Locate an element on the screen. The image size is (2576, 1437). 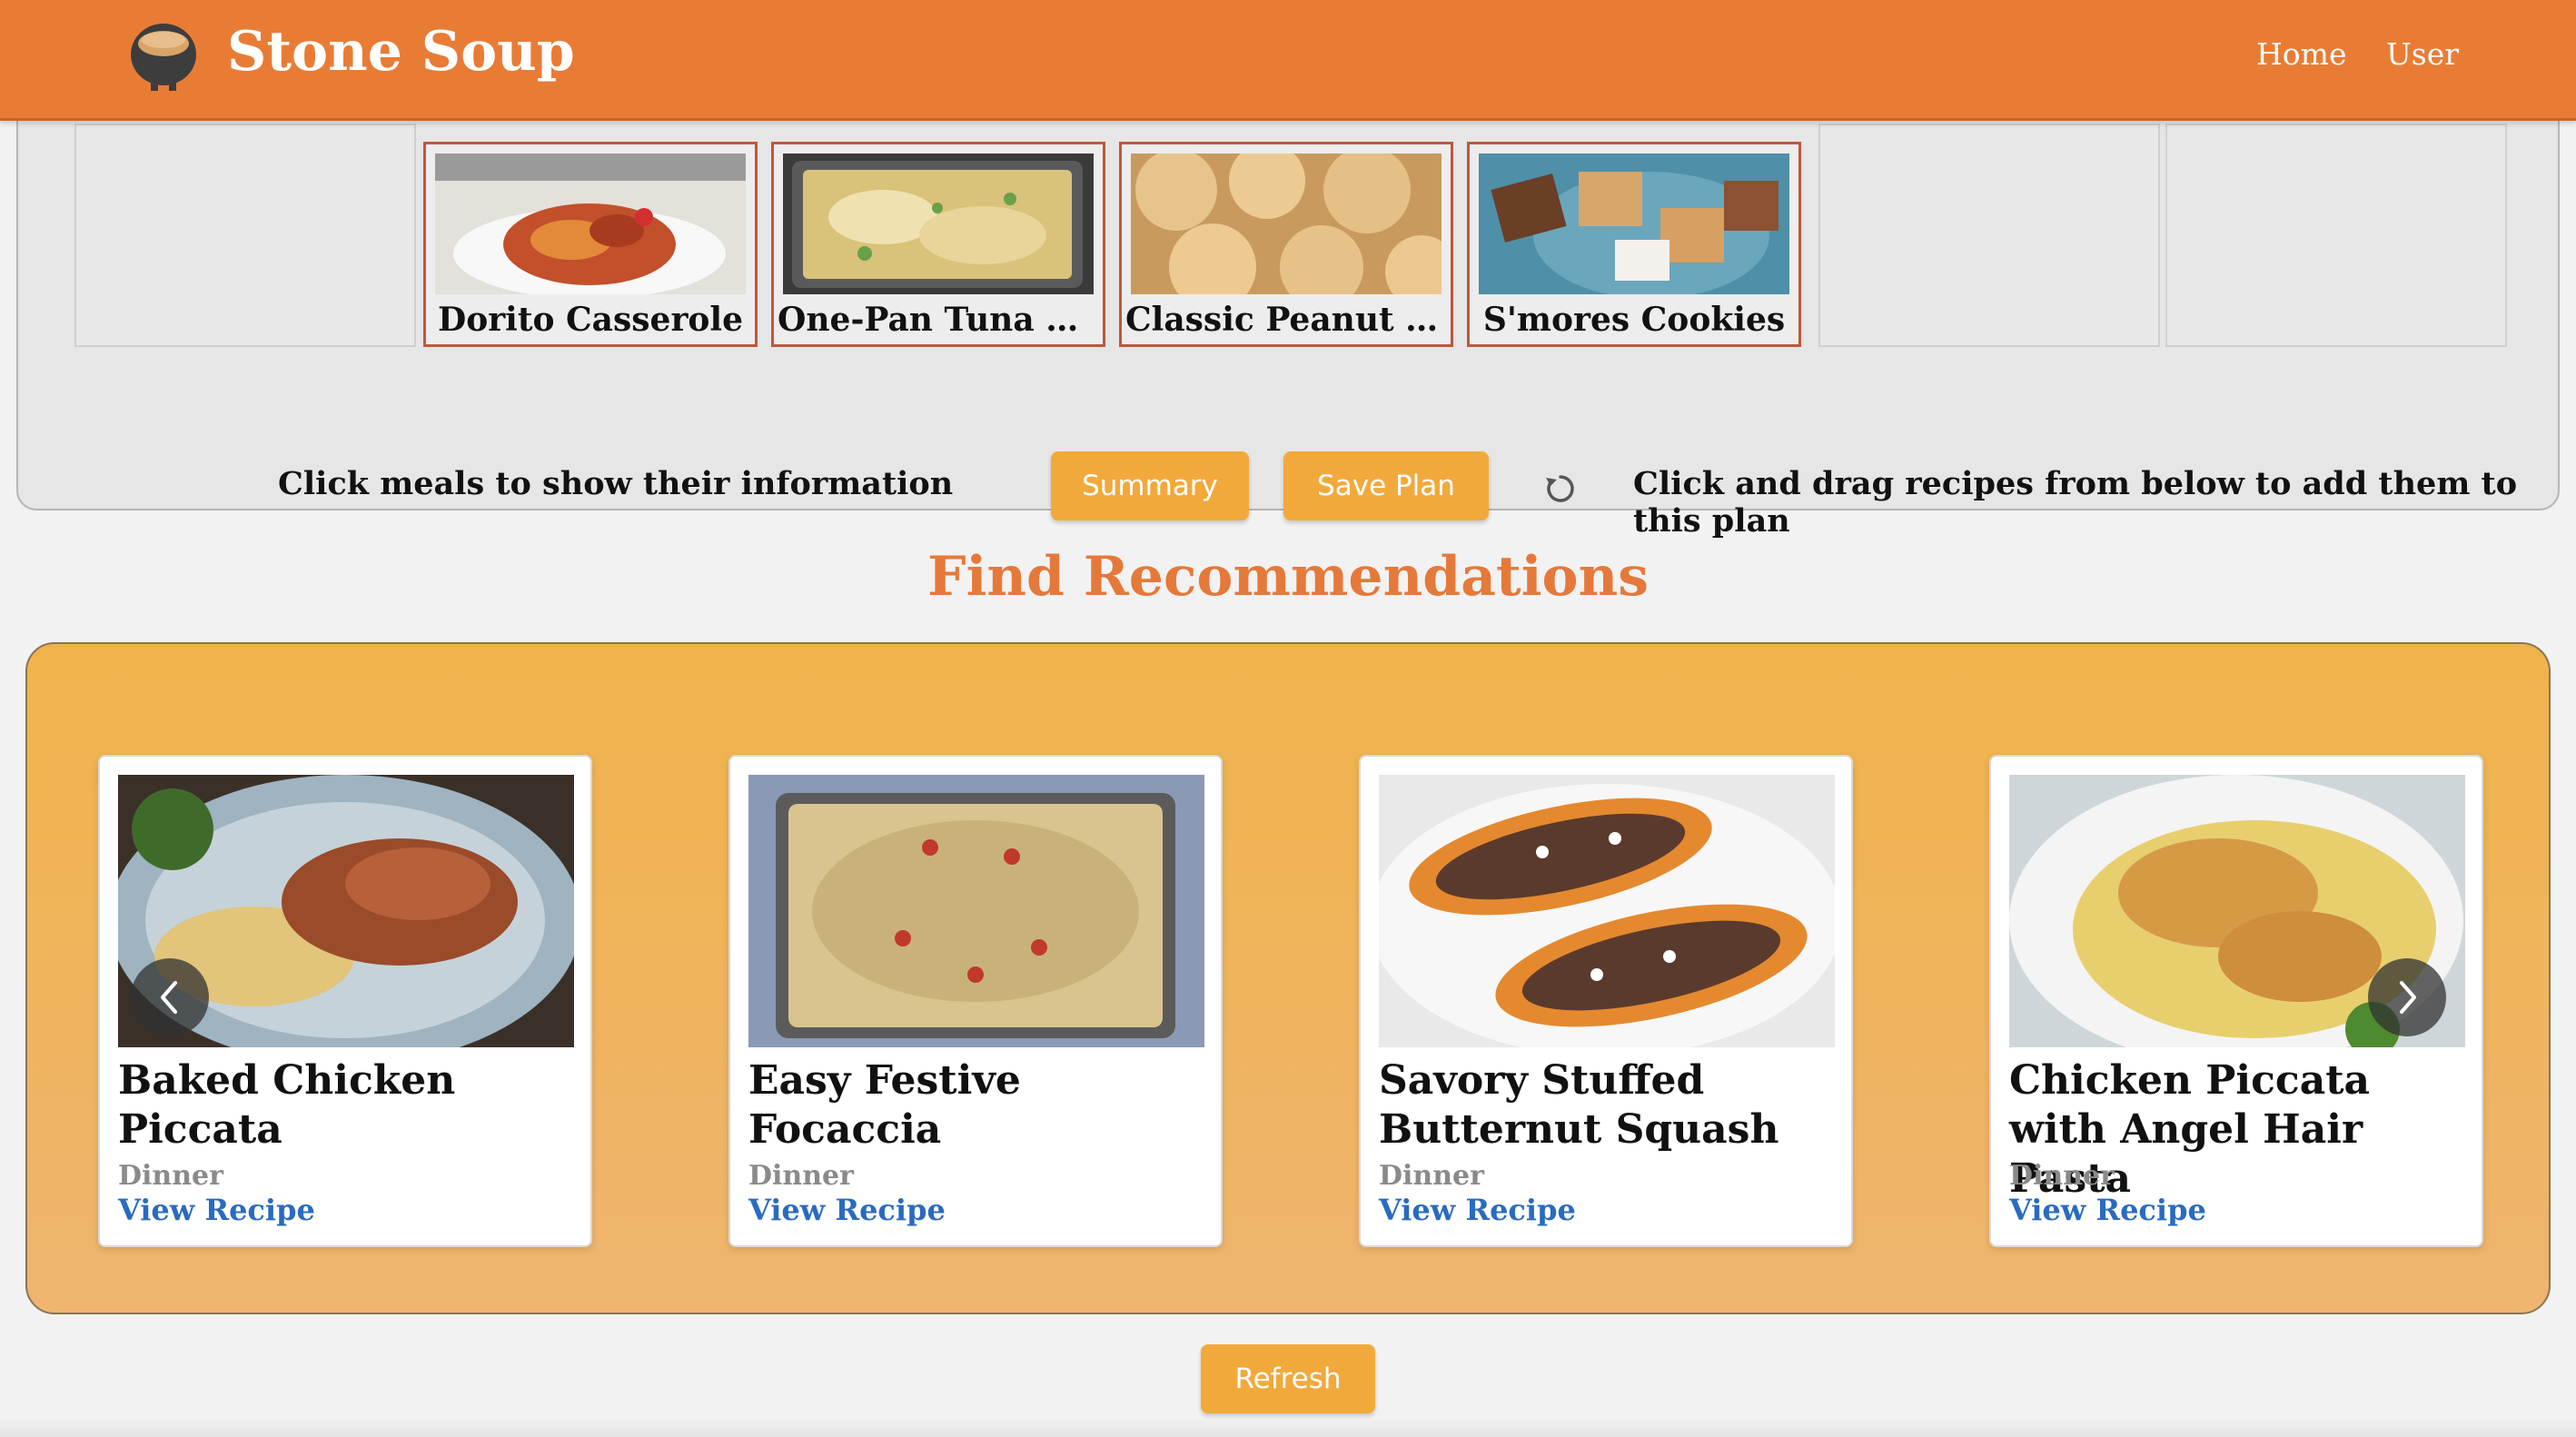
plan-meal-card: Dorito Casserole is located at coordinates (590, 244).